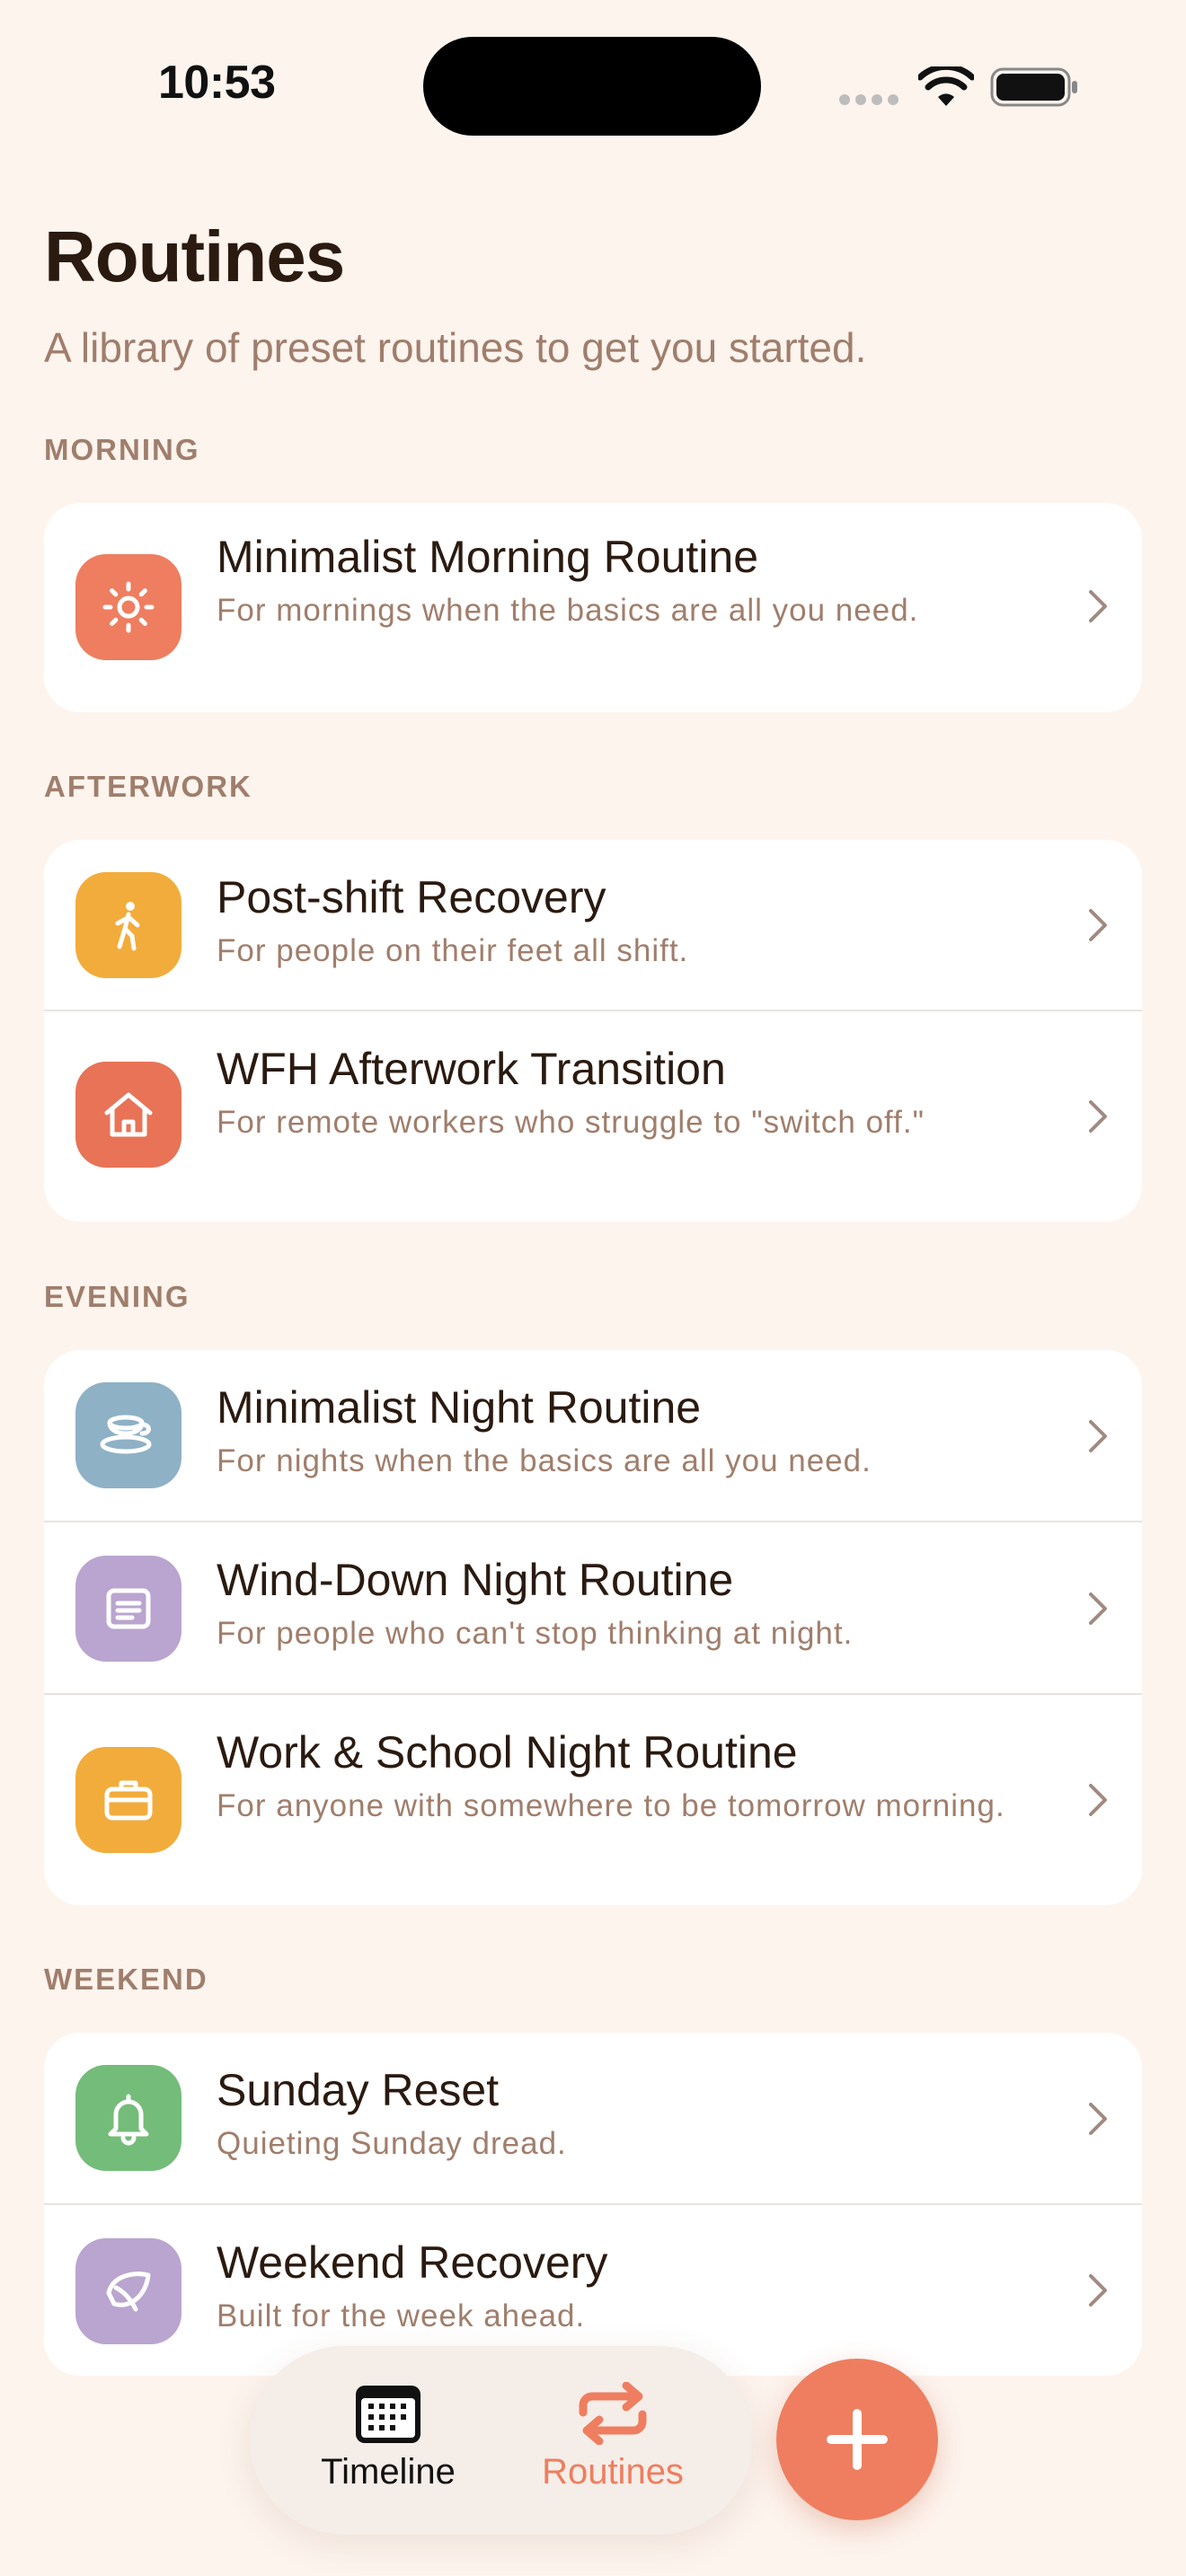 This screenshot has width=1186, height=2576. What do you see at coordinates (148, 786) in the screenshot?
I see `section-label-afterwork: AFTERWORK` at bounding box center [148, 786].